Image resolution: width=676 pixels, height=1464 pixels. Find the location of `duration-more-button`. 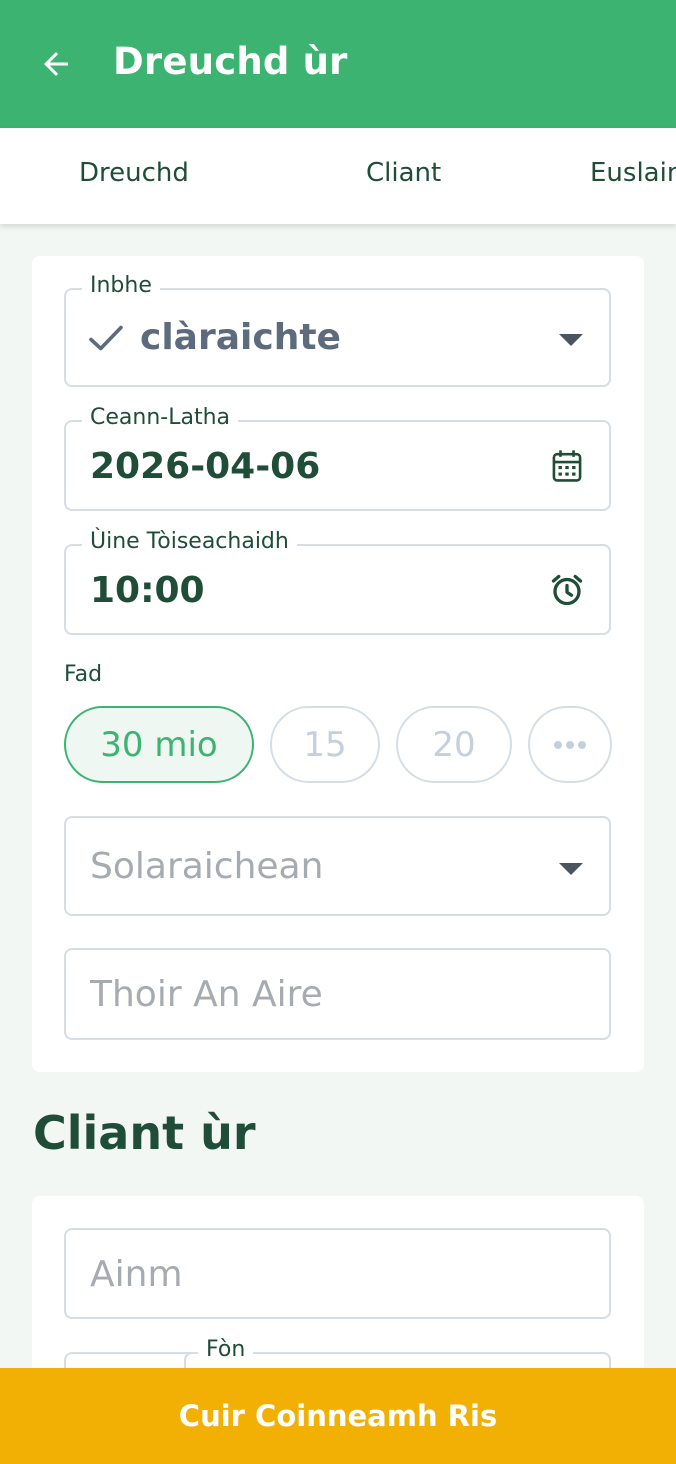

duration-more-button is located at coordinates (570, 744).